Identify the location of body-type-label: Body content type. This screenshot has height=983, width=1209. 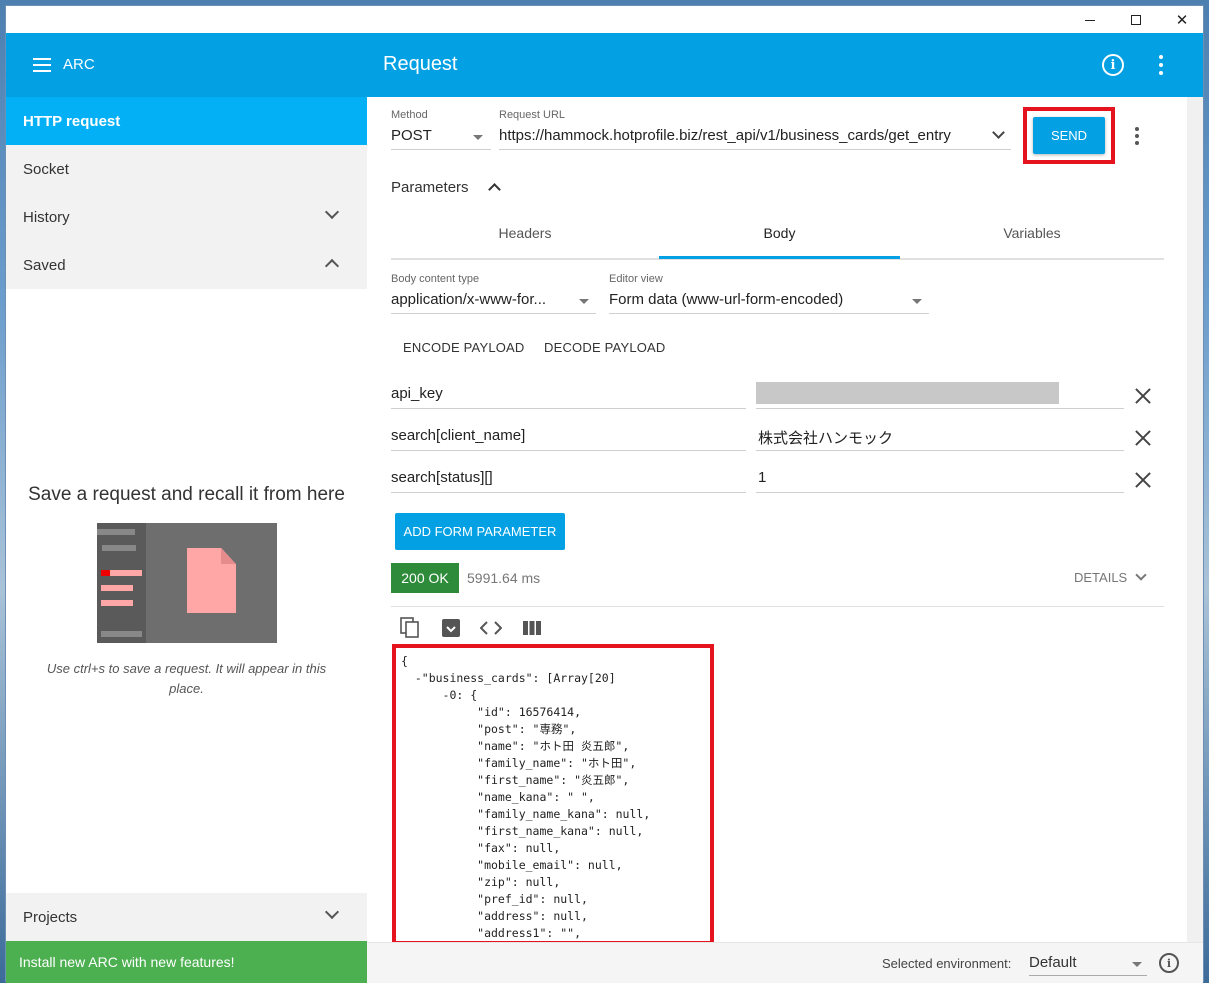
(435, 279).